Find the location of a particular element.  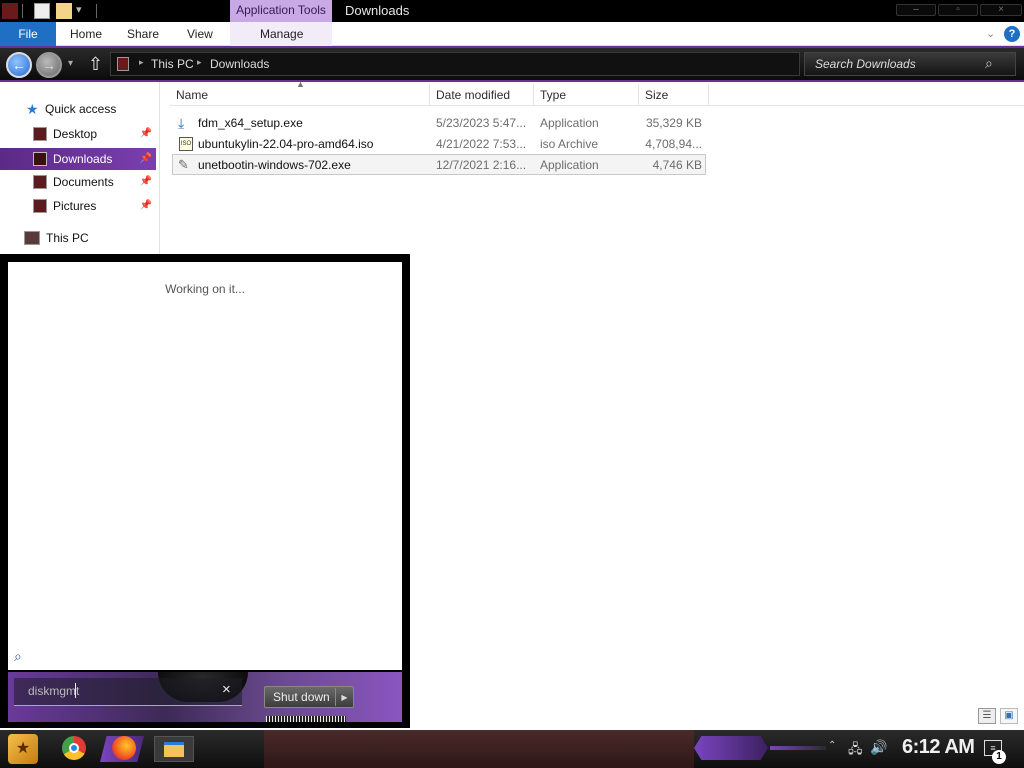

start-search-input: diskmgmt × is located at coordinates (128, 692).